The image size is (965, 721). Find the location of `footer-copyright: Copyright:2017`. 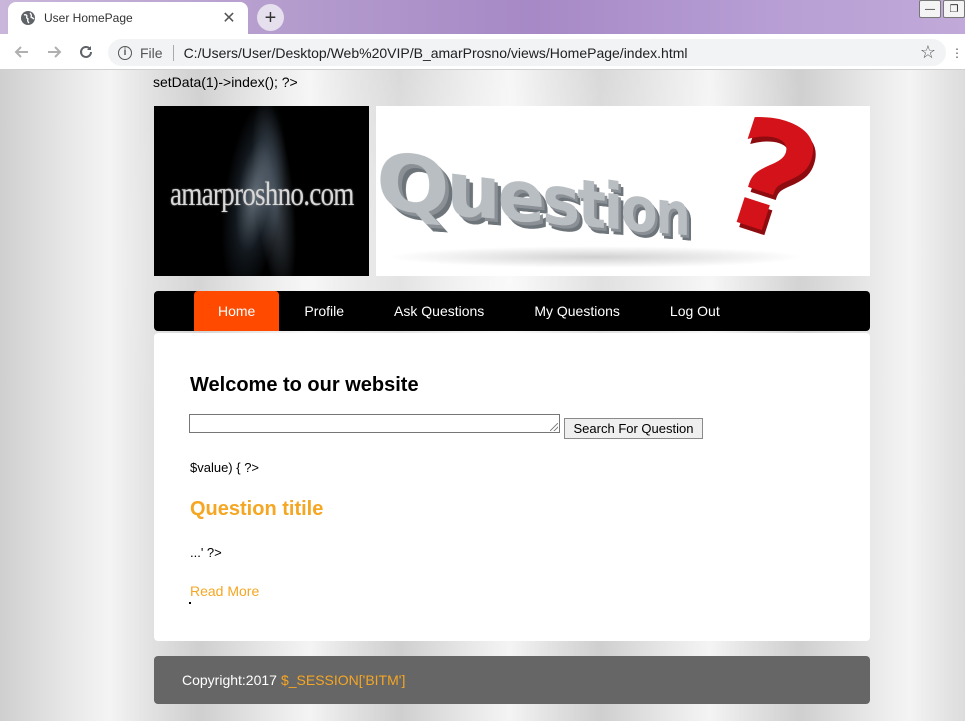

footer-copyright: Copyright:2017 is located at coordinates (229, 680).